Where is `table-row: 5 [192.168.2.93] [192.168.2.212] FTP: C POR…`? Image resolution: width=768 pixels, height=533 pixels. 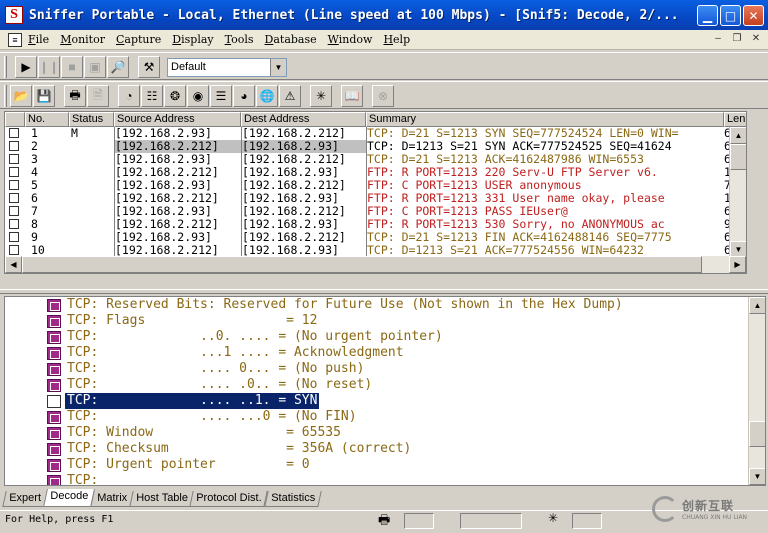
table-row: 5 [192.168.2.93] [192.168.2.212] FTP: C POR… is located at coordinates (375, 185).